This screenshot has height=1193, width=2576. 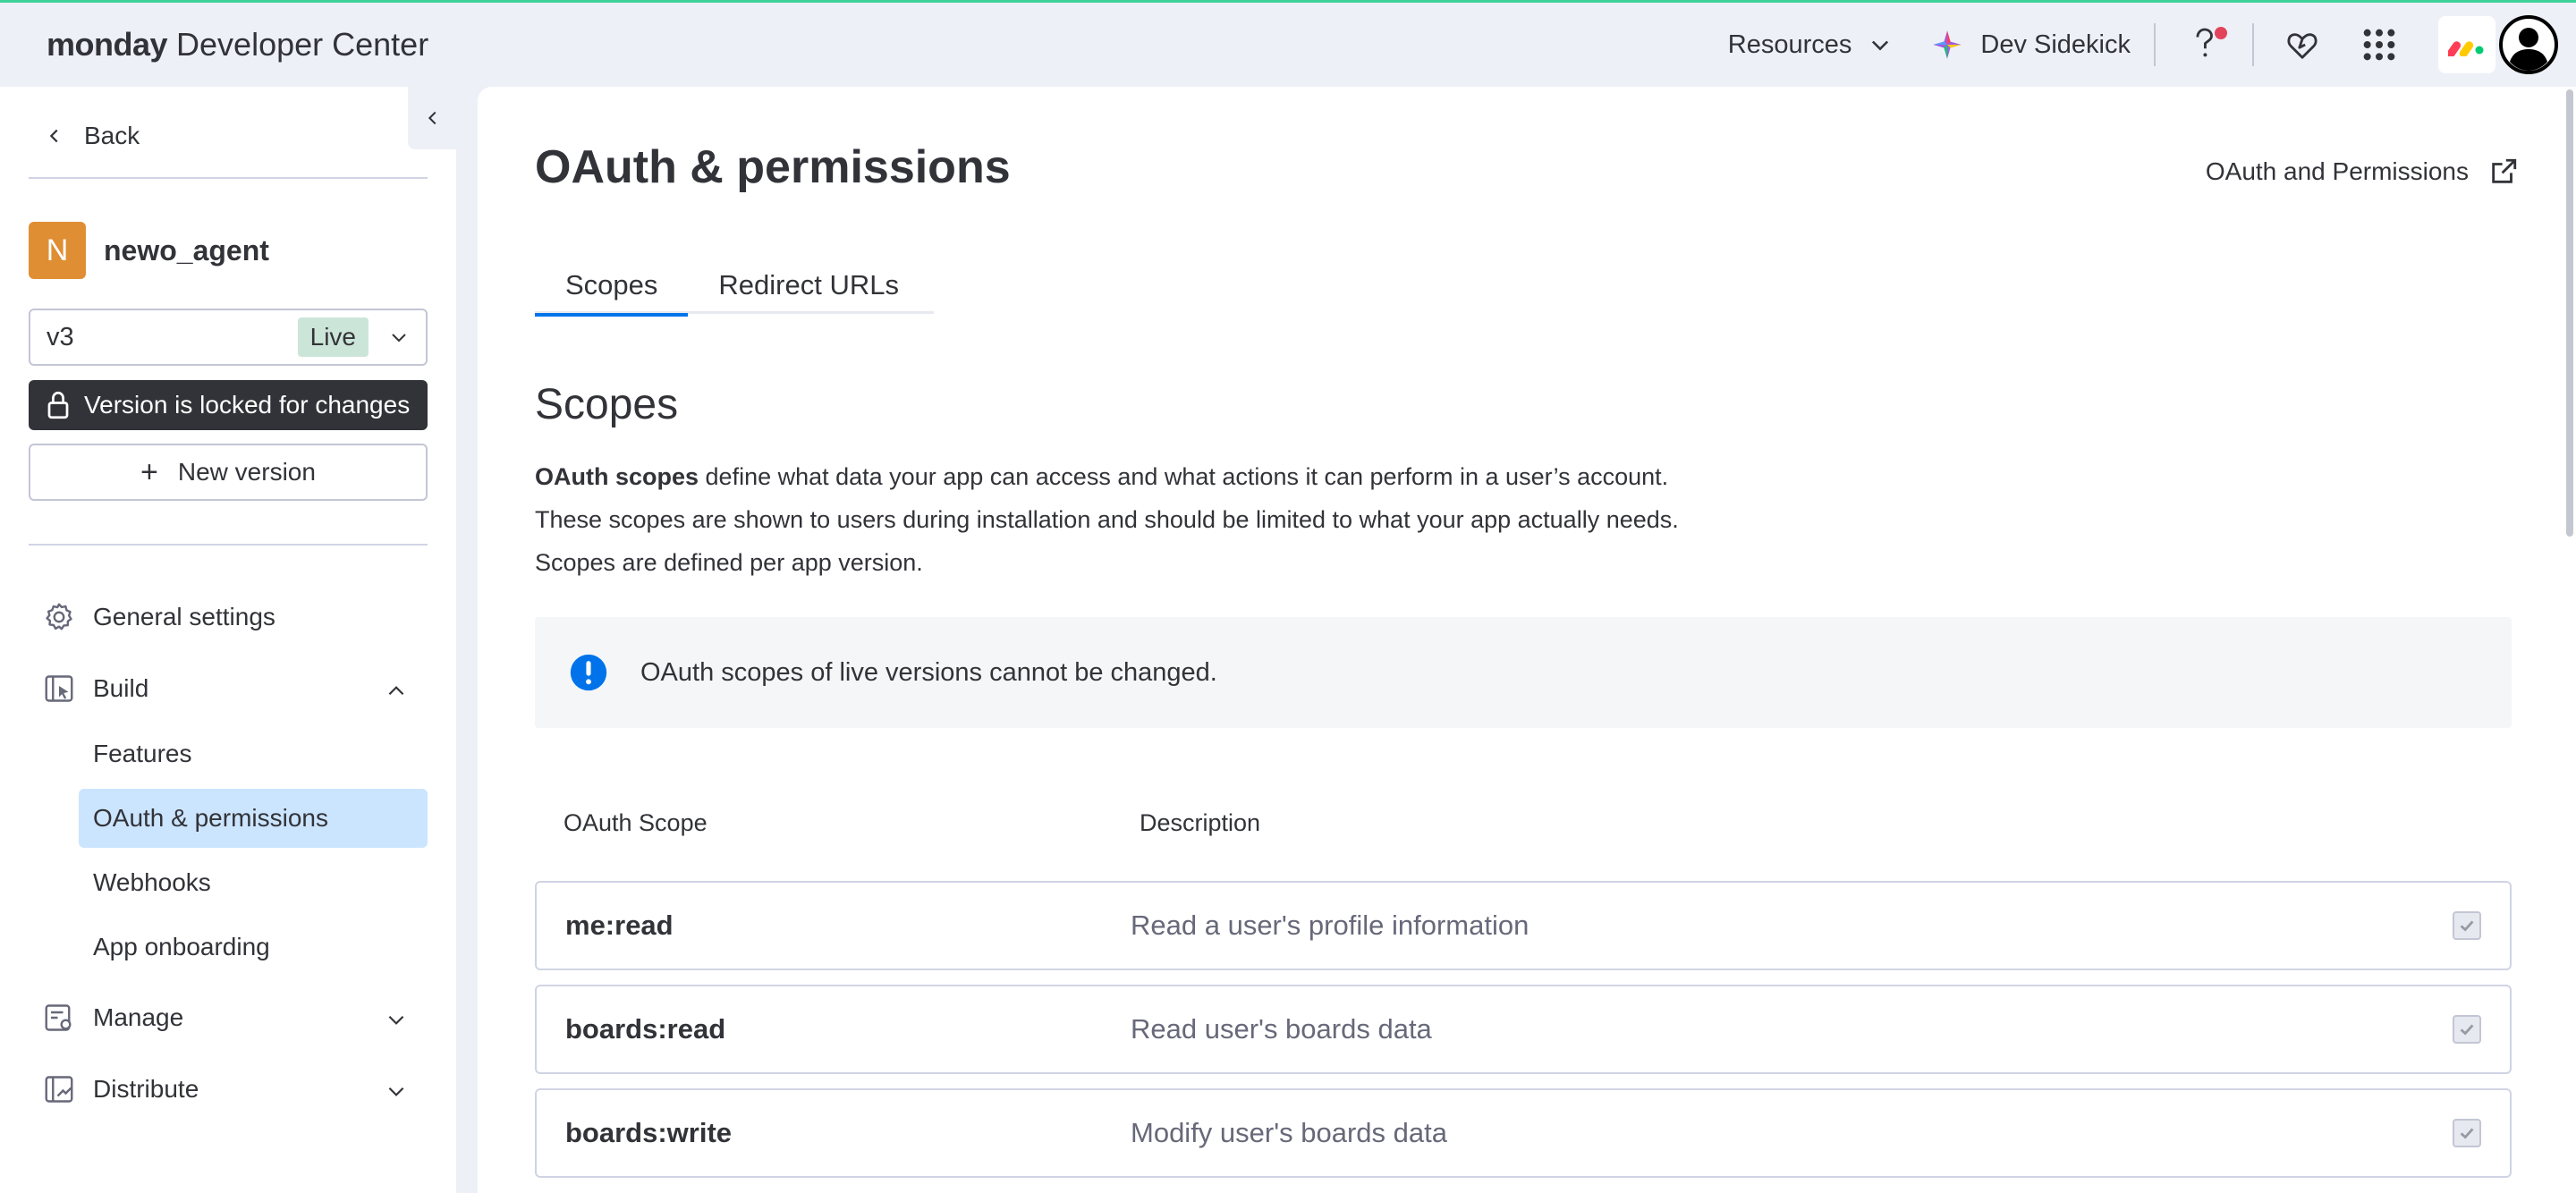 What do you see at coordinates (588, 672) in the screenshot?
I see `alert-circle-icon` at bounding box center [588, 672].